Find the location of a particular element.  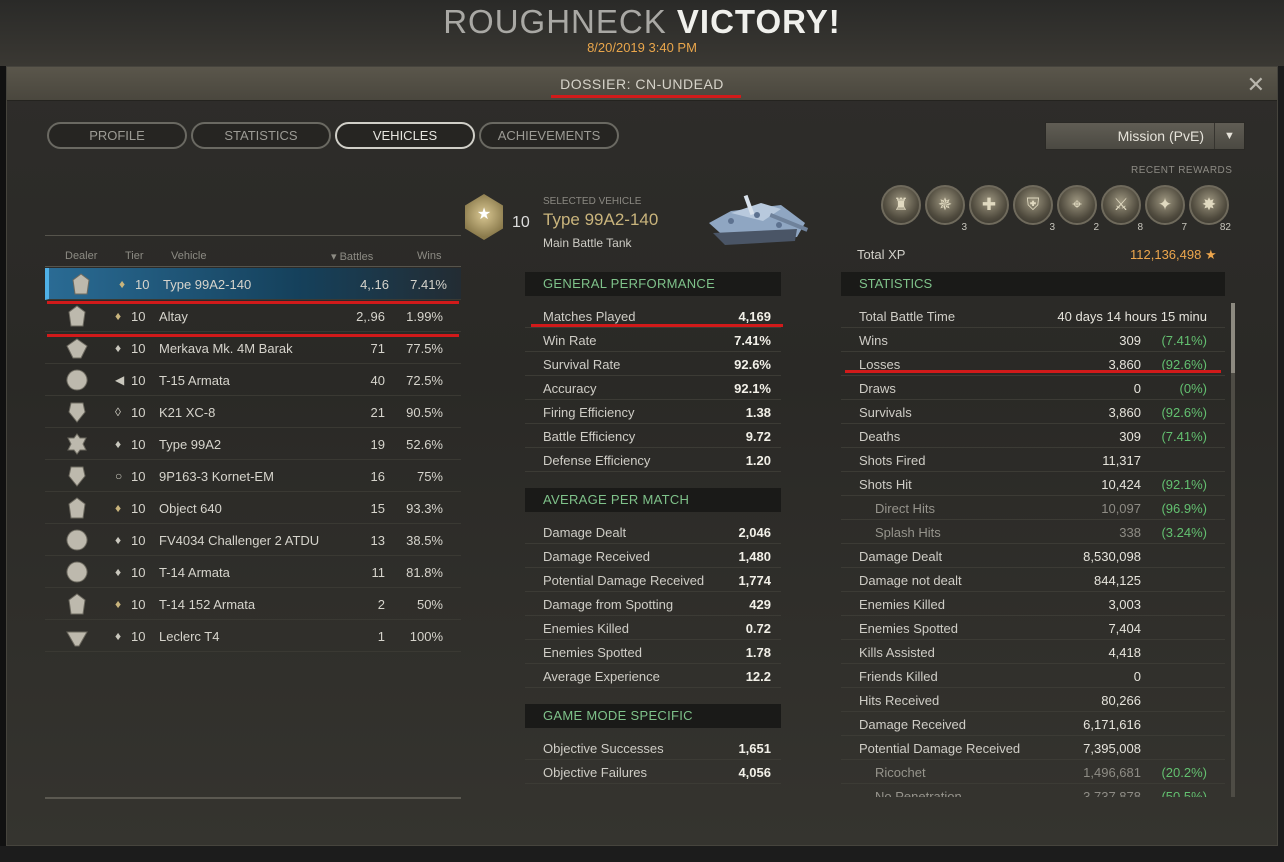

statistics-value: 4,418 is located at coordinates (1124, 652).